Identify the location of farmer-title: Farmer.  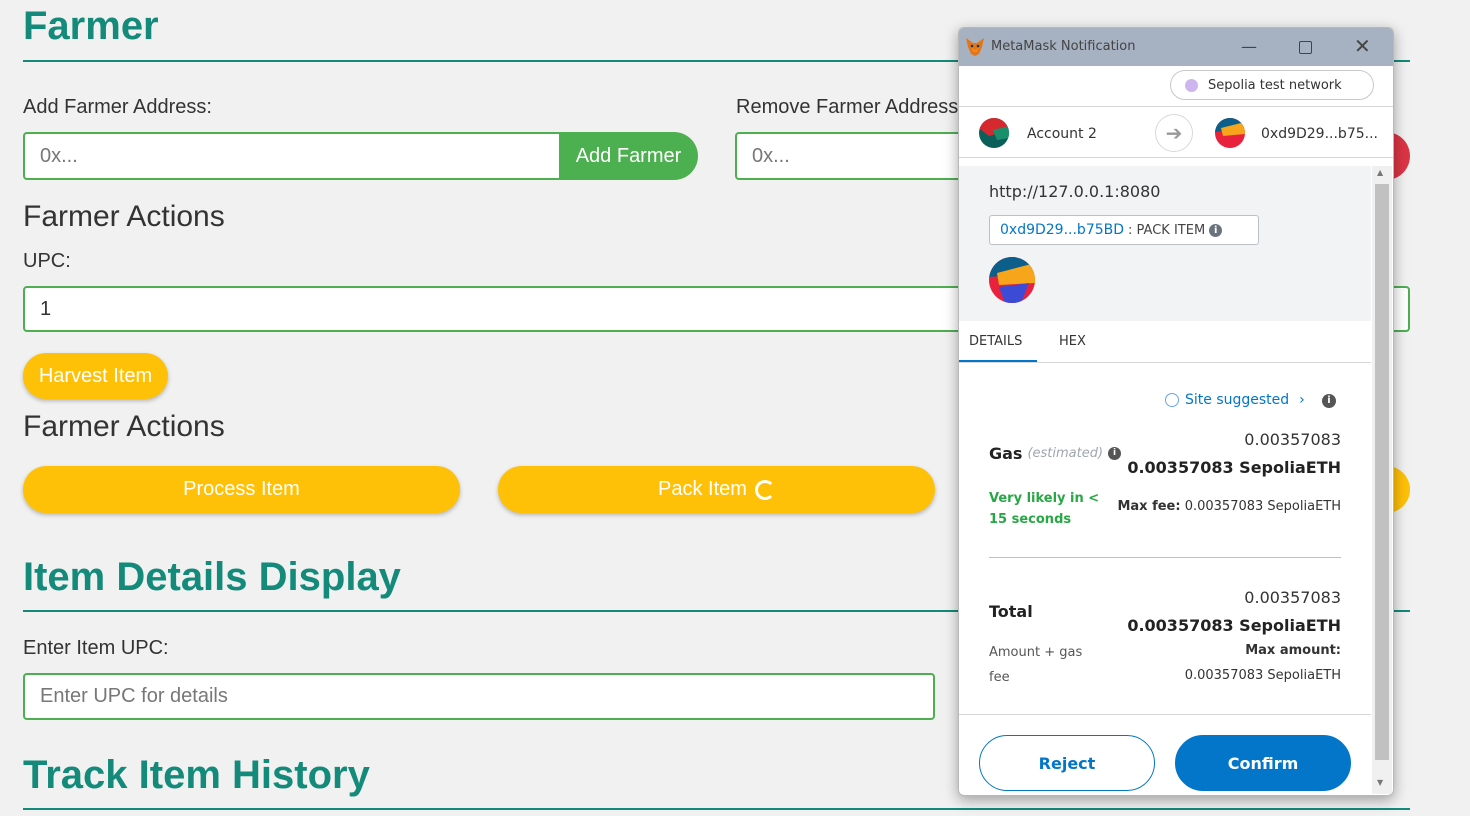
(91, 26).